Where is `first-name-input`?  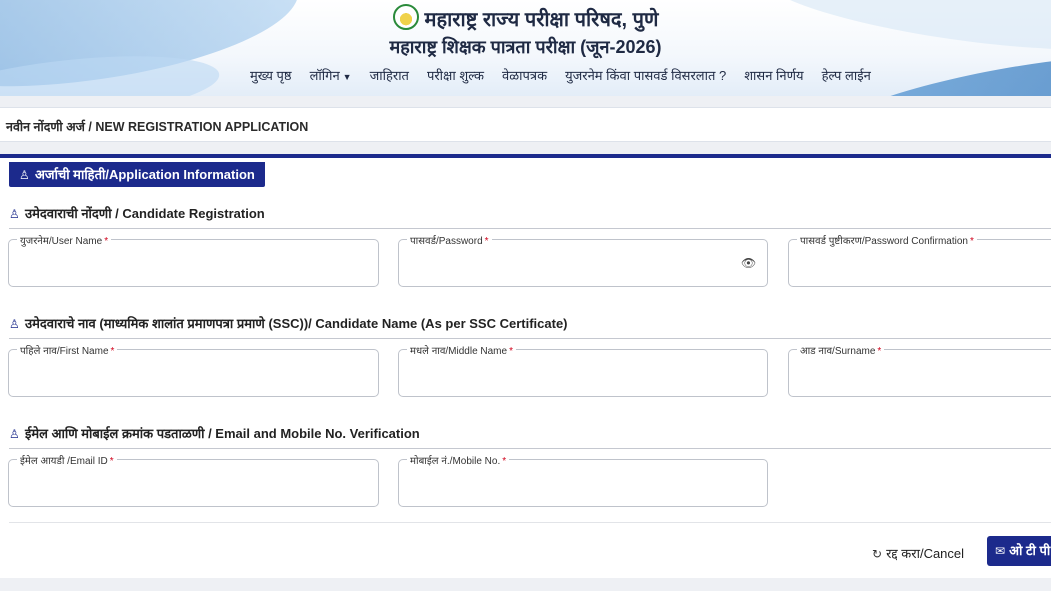
first-name-input is located at coordinates (193, 373).